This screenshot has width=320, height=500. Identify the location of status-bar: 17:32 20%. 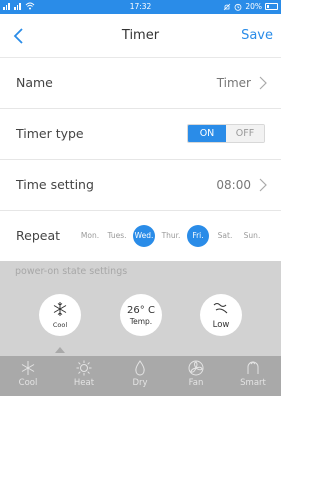
(140, 7).